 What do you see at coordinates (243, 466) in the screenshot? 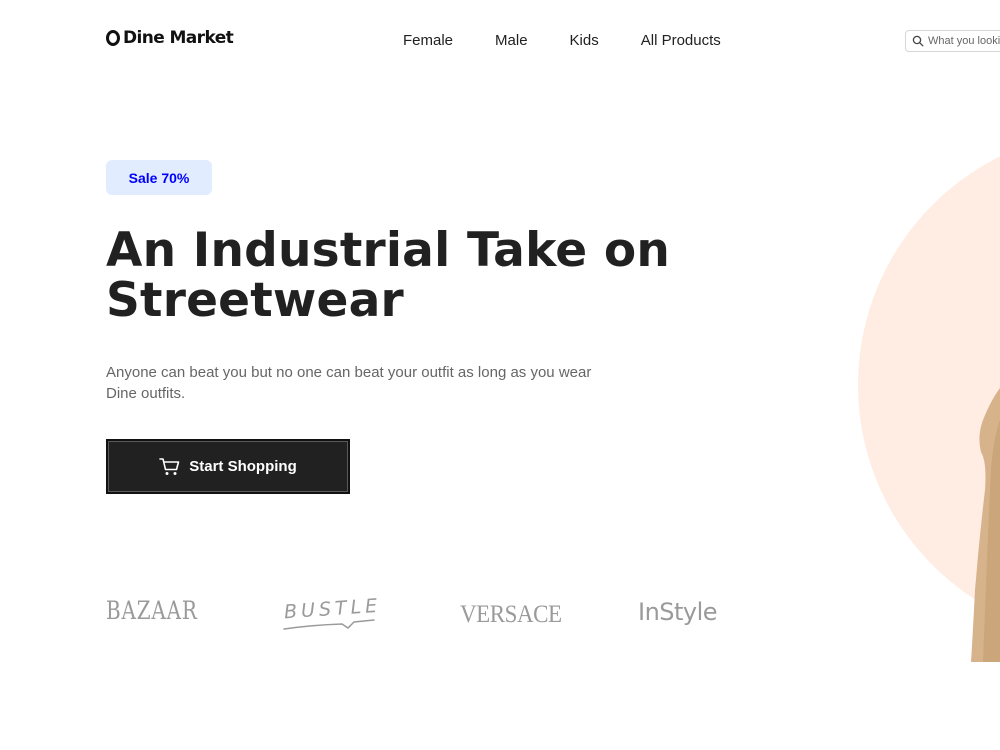
I see `start-shopping-label: Start Shopping` at bounding box center [243, 466].